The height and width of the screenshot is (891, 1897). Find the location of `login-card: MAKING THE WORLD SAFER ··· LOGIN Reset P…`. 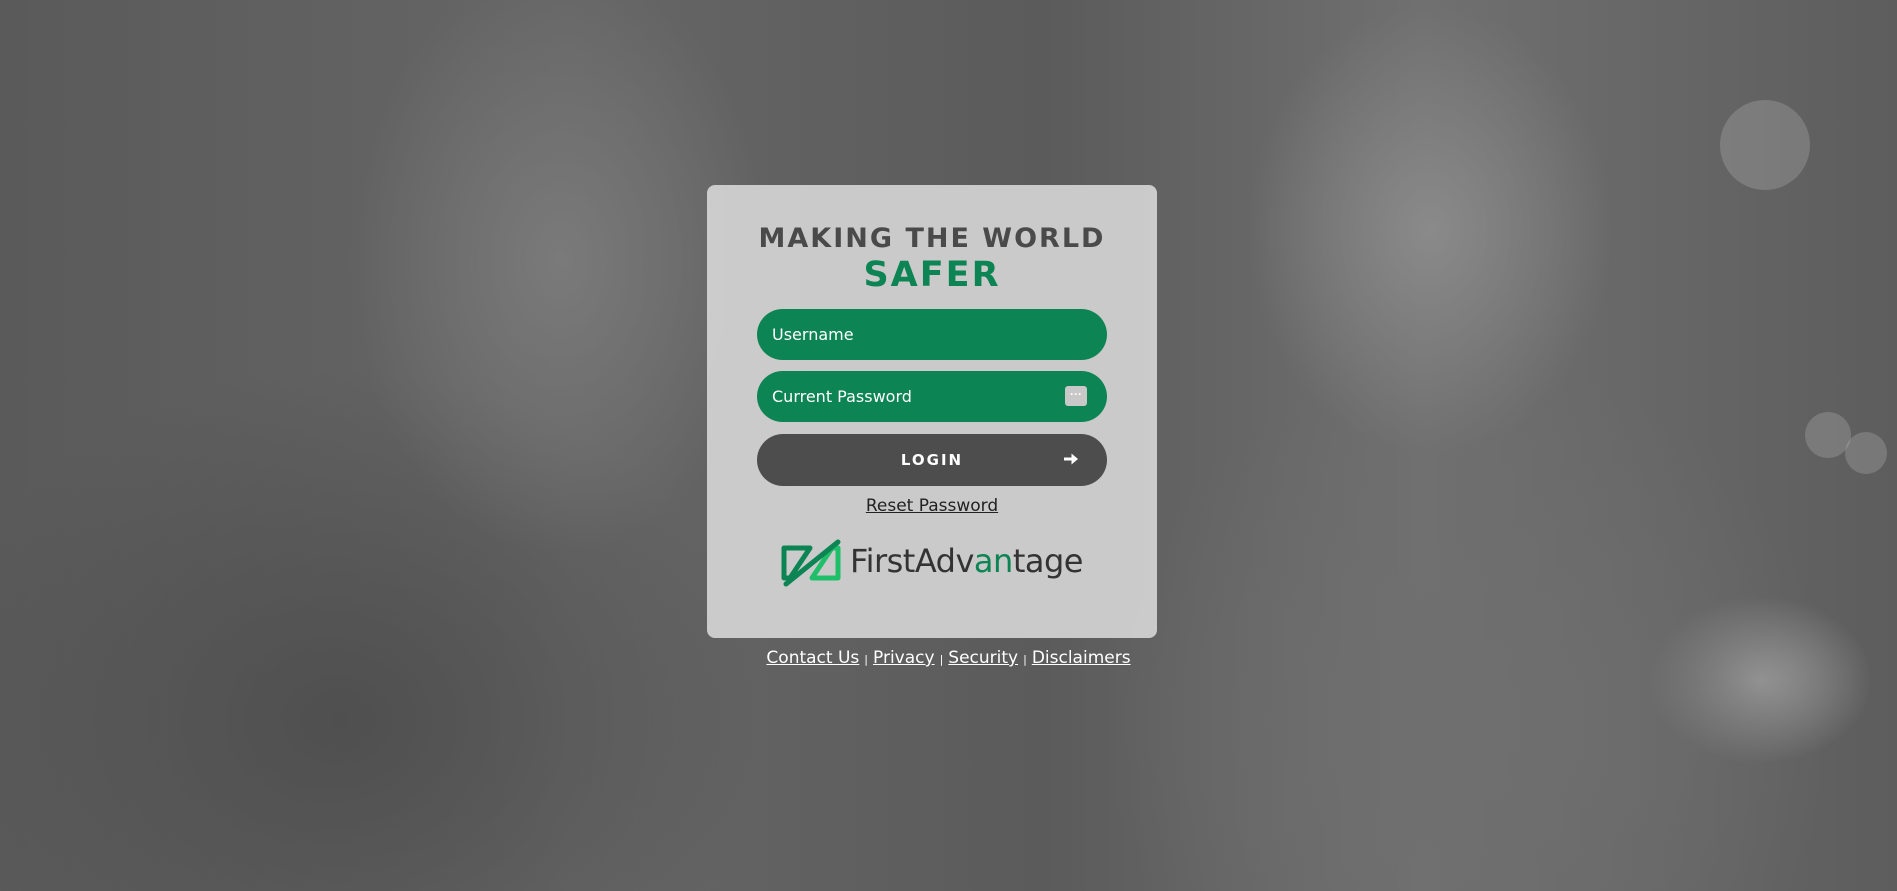

login-card: MAKING THE WORLD SAFER ··· LOGIN Reset P… is located at coordinates (932, 411).